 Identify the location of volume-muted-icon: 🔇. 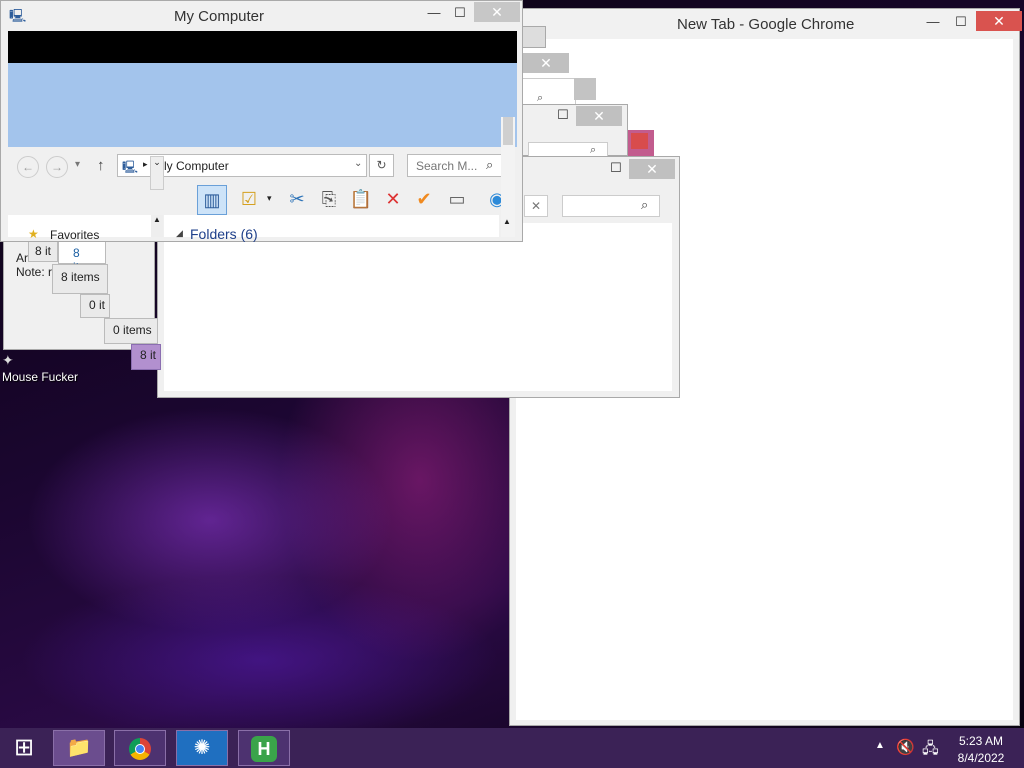
(905, 747).